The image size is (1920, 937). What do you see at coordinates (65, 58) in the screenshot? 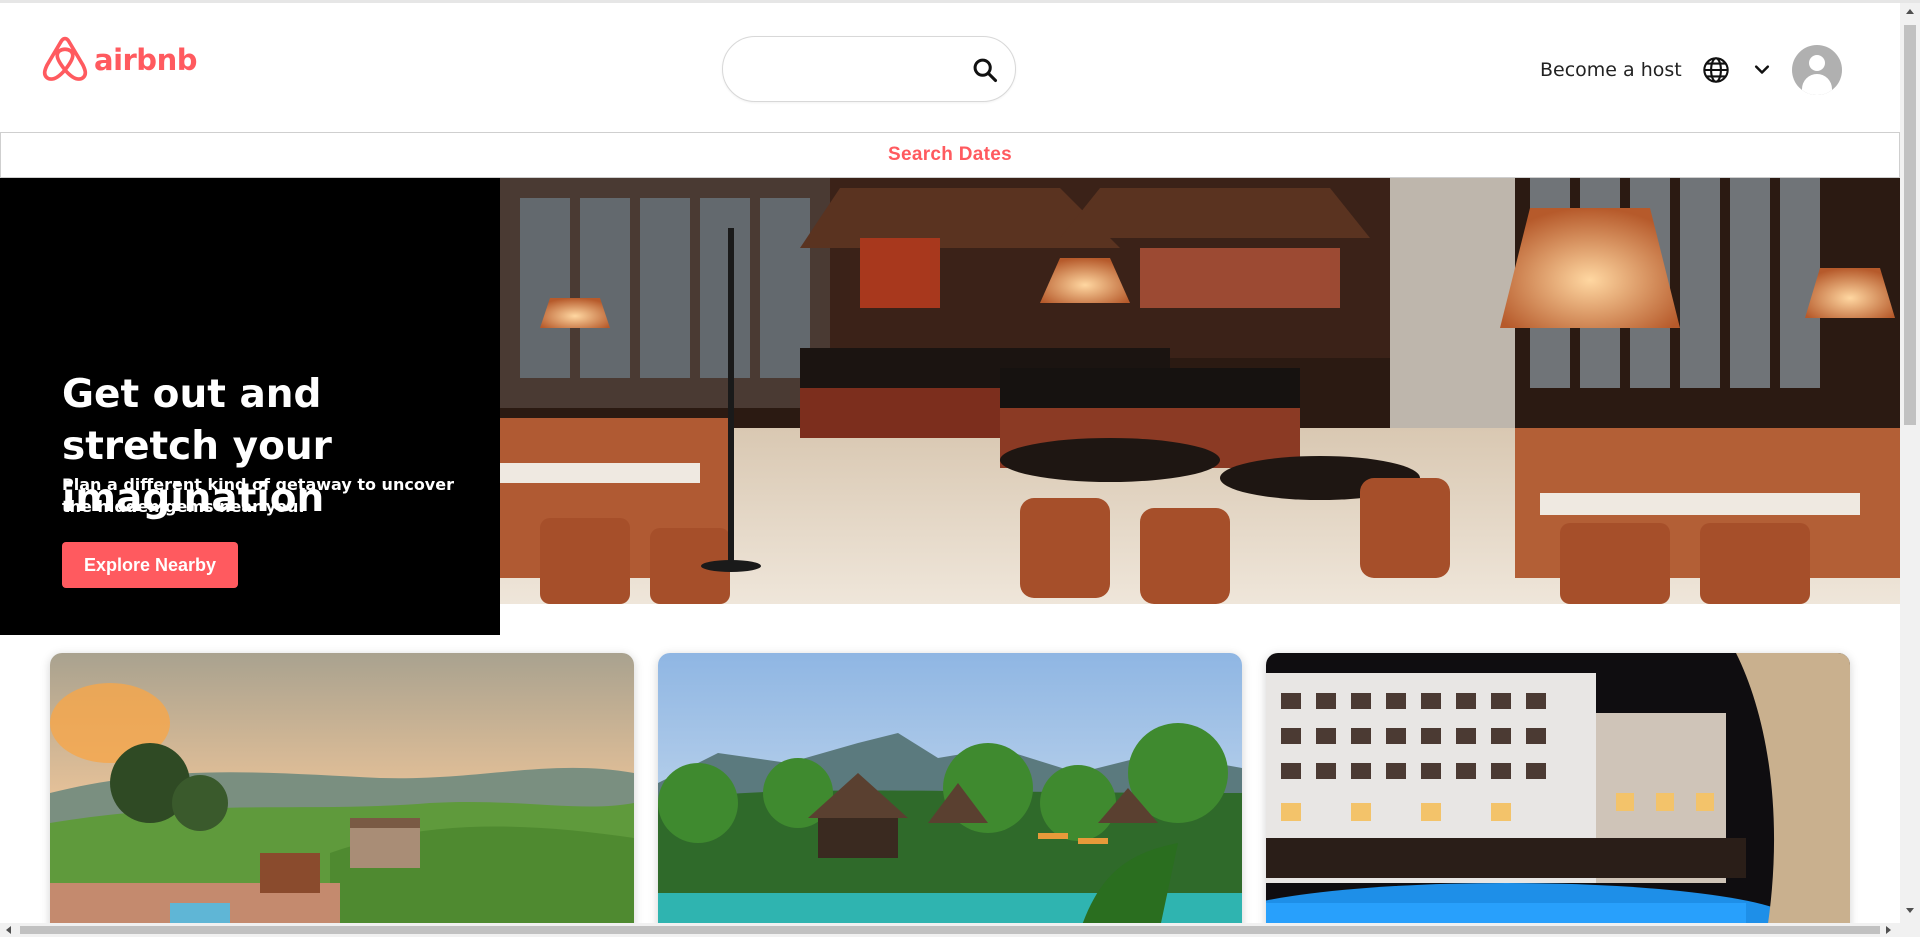
I see `airbnb-logo-icon` at bounding box center [65, 58].